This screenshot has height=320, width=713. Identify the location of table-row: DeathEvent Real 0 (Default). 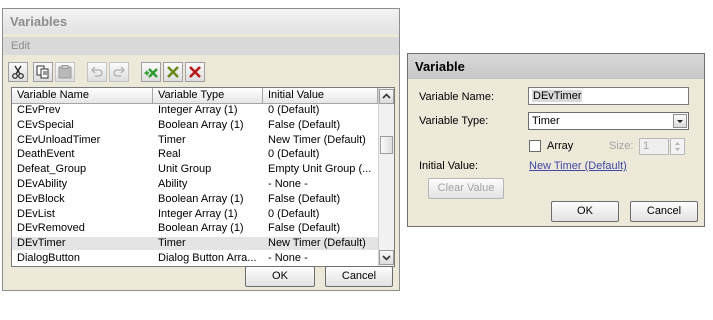
(195, 154).